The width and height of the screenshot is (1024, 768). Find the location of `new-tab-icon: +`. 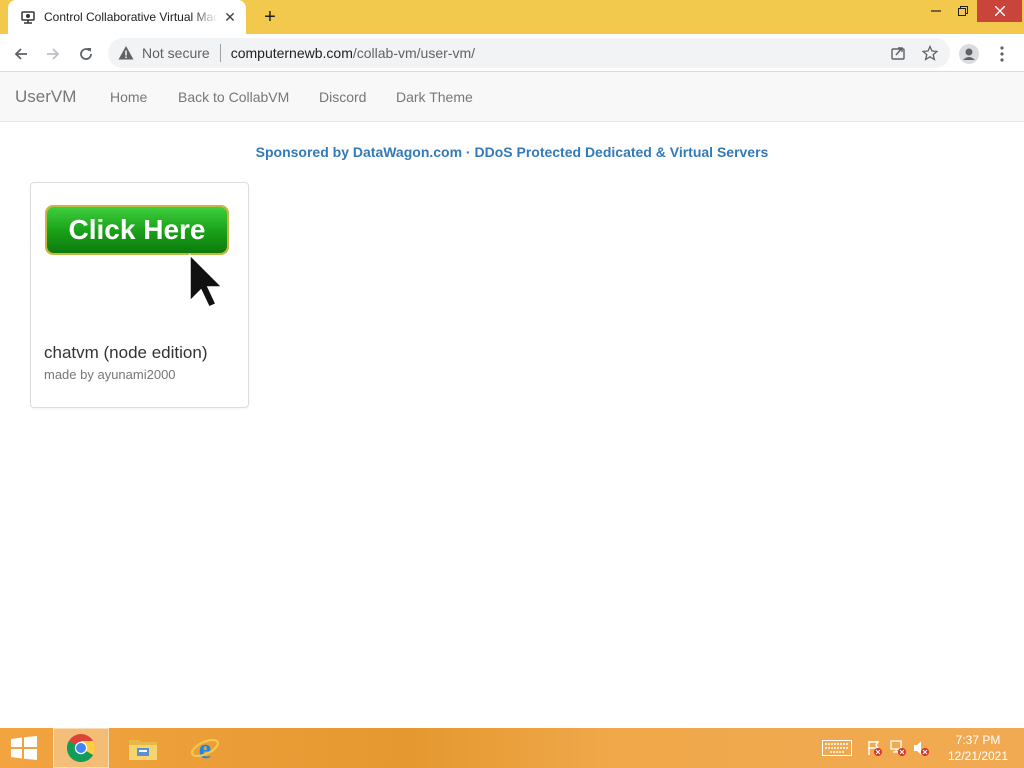

new-tab-icon: + is located at coordinates (270, 17).